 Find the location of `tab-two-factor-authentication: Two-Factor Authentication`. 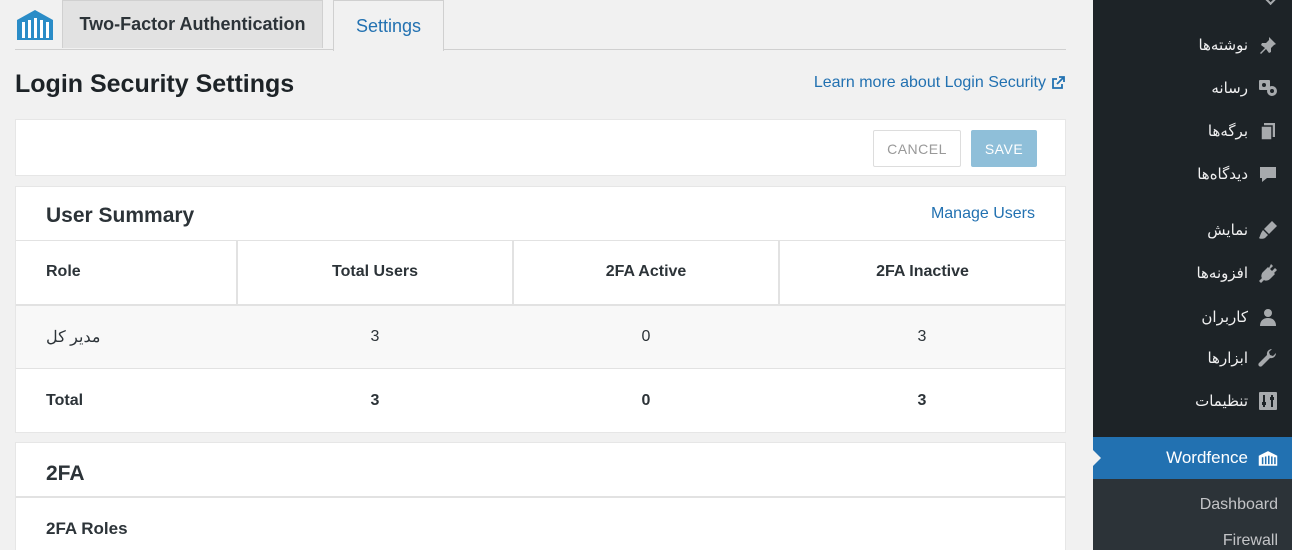

tab-two-factor-authentication: Two-Factor Authentication is located at coordinates (192, 24).